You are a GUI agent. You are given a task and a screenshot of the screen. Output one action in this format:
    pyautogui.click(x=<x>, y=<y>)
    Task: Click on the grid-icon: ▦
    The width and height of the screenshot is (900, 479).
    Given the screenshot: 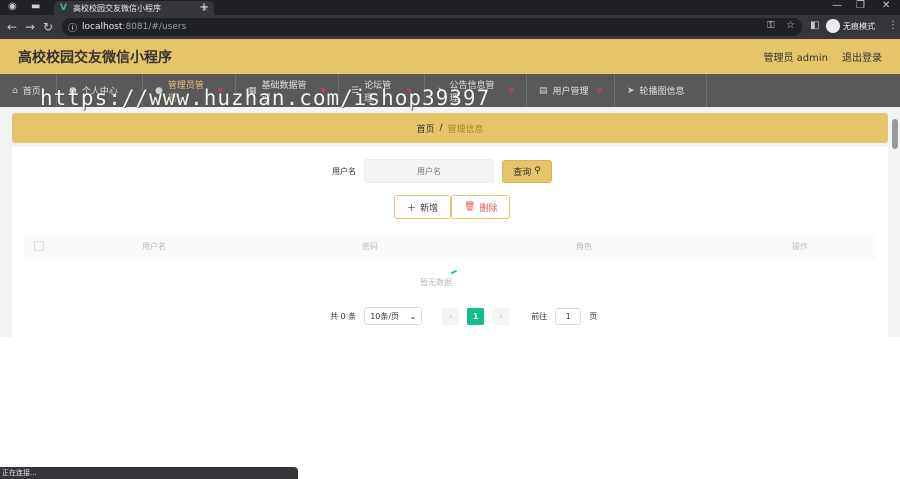 What is the action you would take?
    pyautogui.click(x=252, y=90)
    